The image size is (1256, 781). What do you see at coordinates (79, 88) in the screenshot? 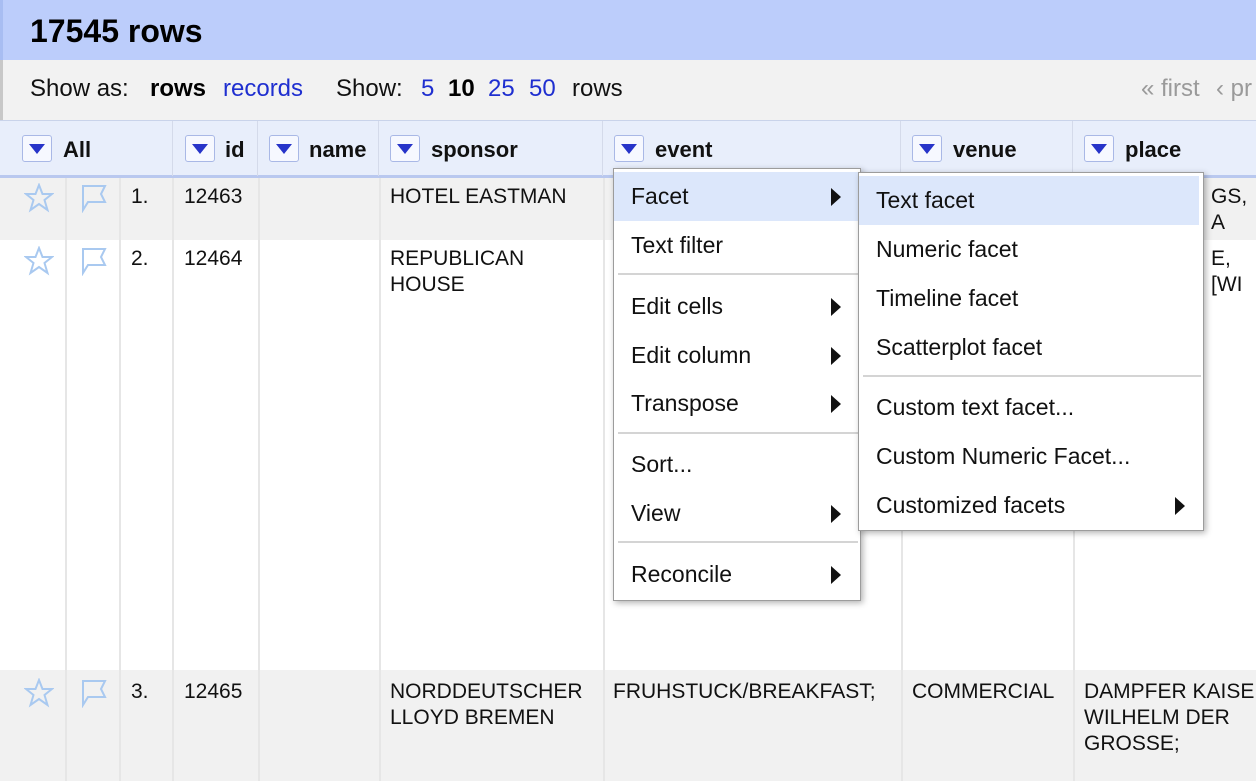
I see `show-as-label: Show as:` at bounding box center [79, 88].